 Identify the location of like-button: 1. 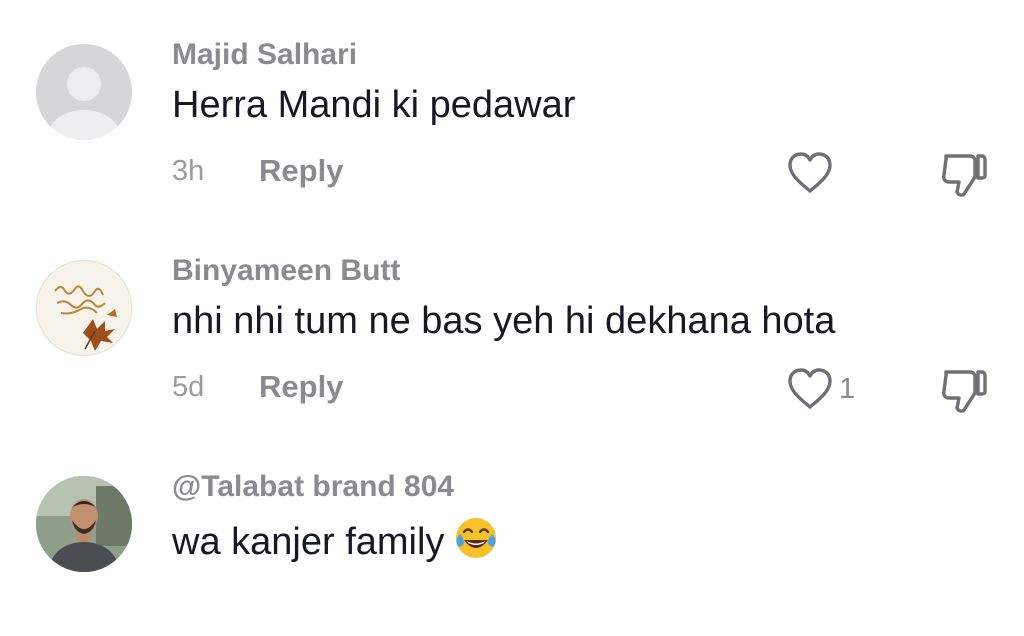
(821, 389).